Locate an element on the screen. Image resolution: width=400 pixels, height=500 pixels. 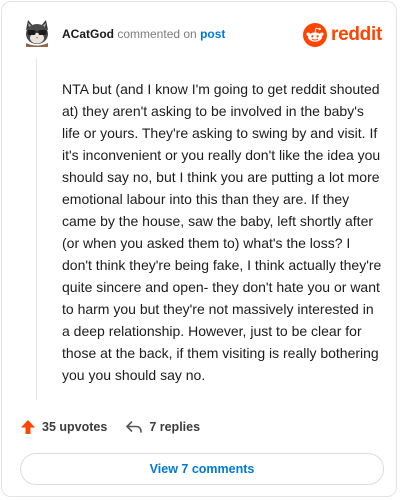
reply-count: 7 replies is located at coordinates (175, 427).